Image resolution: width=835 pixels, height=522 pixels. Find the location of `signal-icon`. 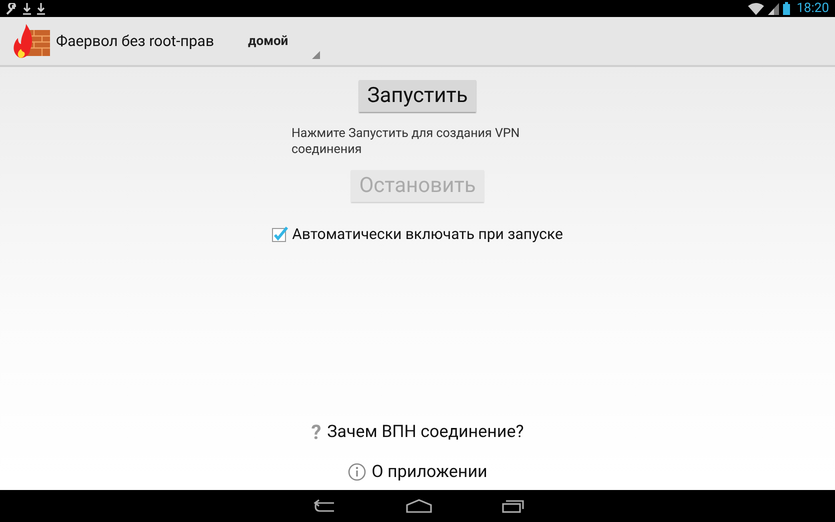

signal-icon is located at coordinates (773, 8).